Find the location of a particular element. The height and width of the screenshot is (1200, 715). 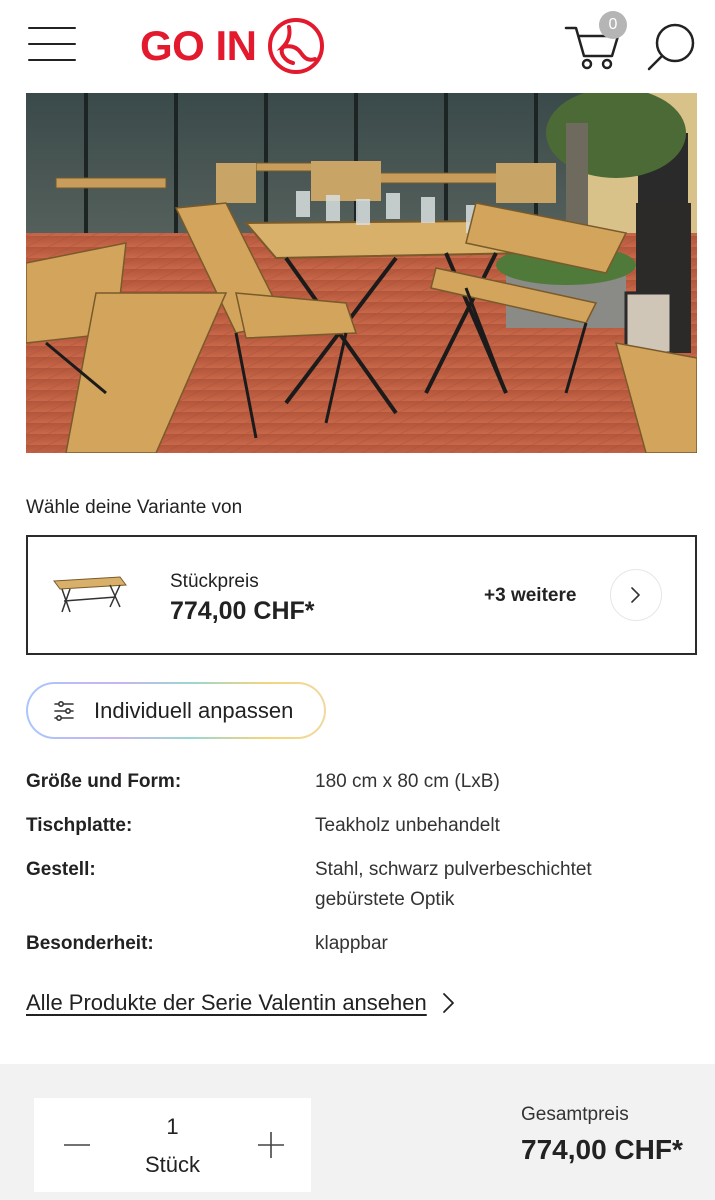

spec-value: Stahl, schwarz pulverbeschichtet is located at coordinates (453, 869).